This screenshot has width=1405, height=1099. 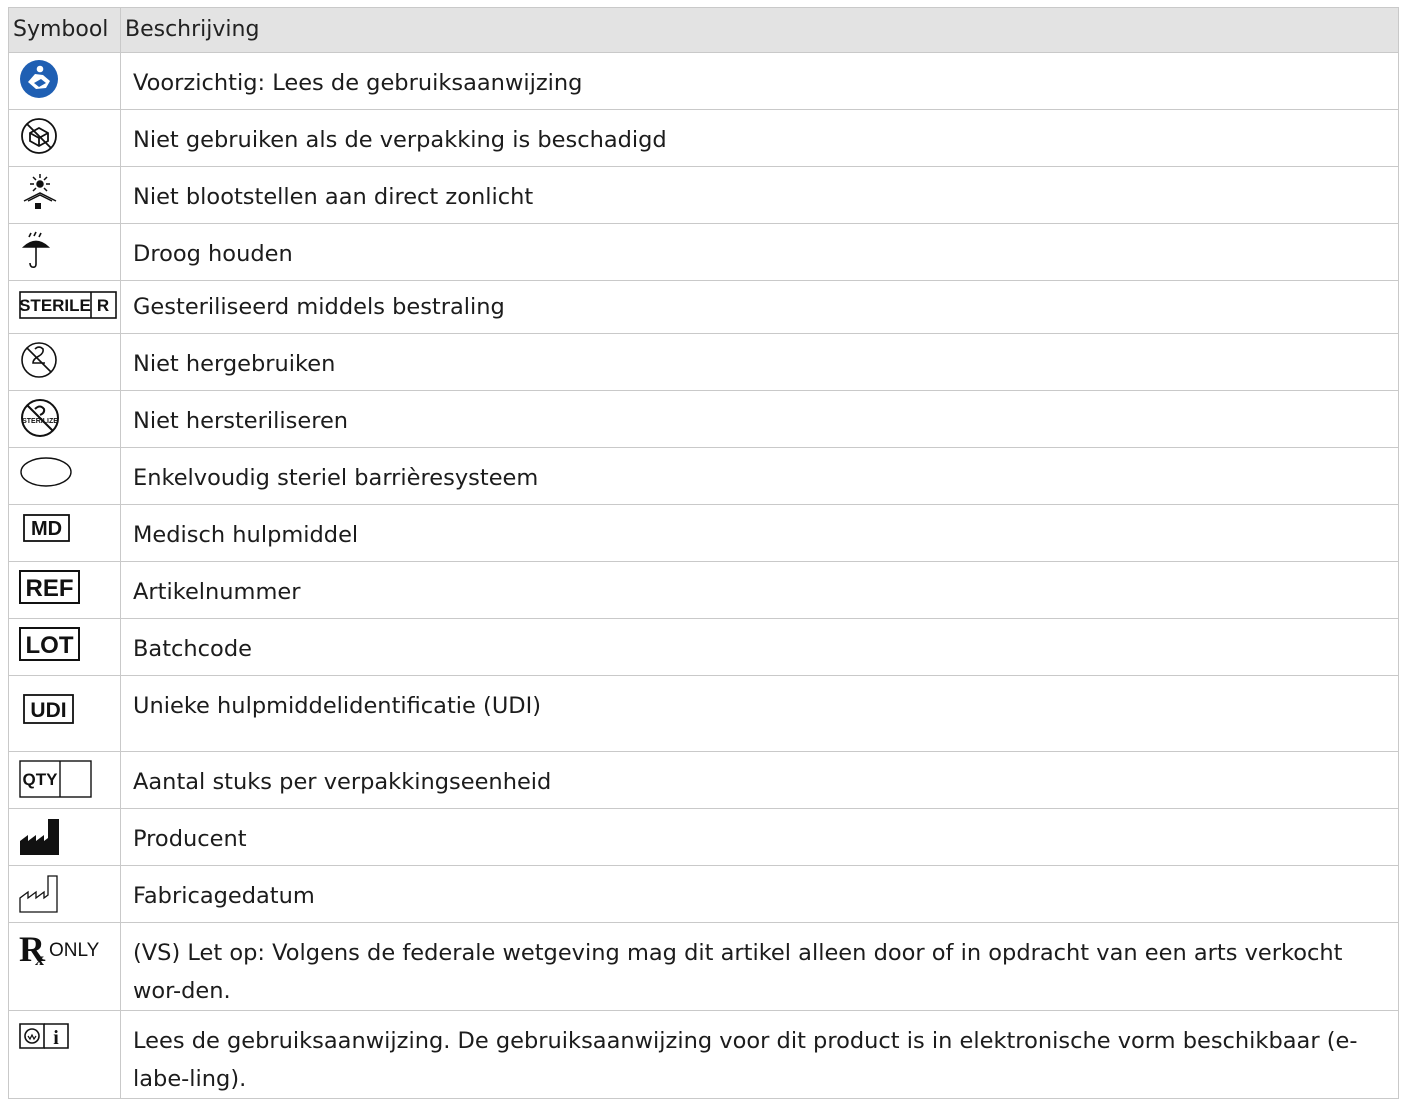 I want to click on table-row: UDI Unieke hulpmiddelidentificatie (UDI), so click(x=703, y=713).